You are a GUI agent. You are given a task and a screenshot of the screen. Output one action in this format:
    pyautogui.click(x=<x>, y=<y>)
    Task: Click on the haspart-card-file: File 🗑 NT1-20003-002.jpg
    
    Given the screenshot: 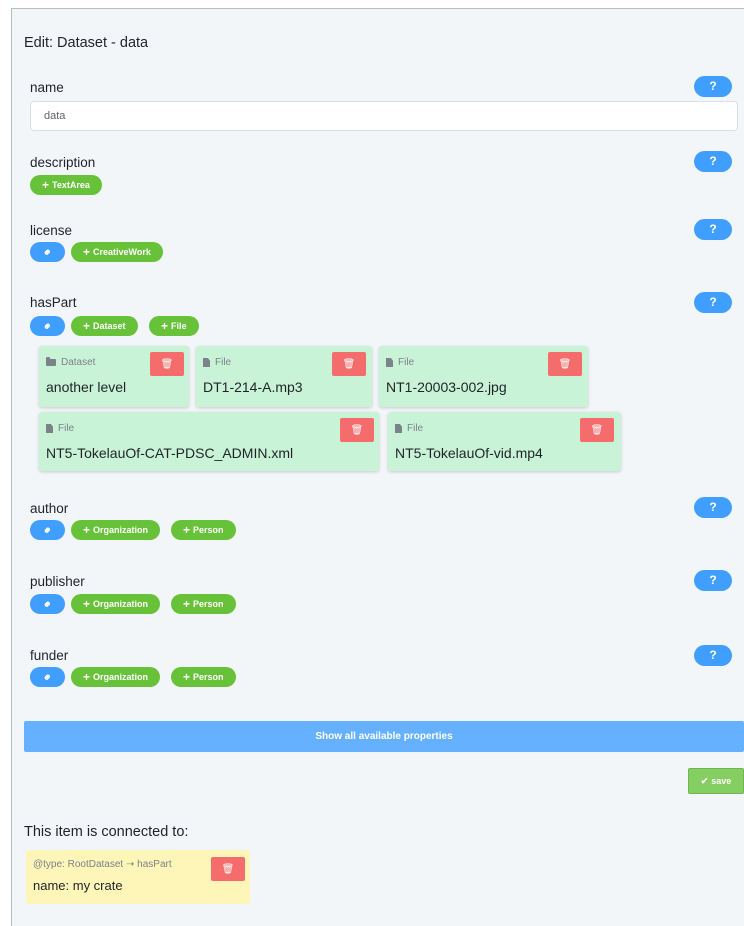 What is the action you would take?
    pyautogui.click(x=483, y=376)
    